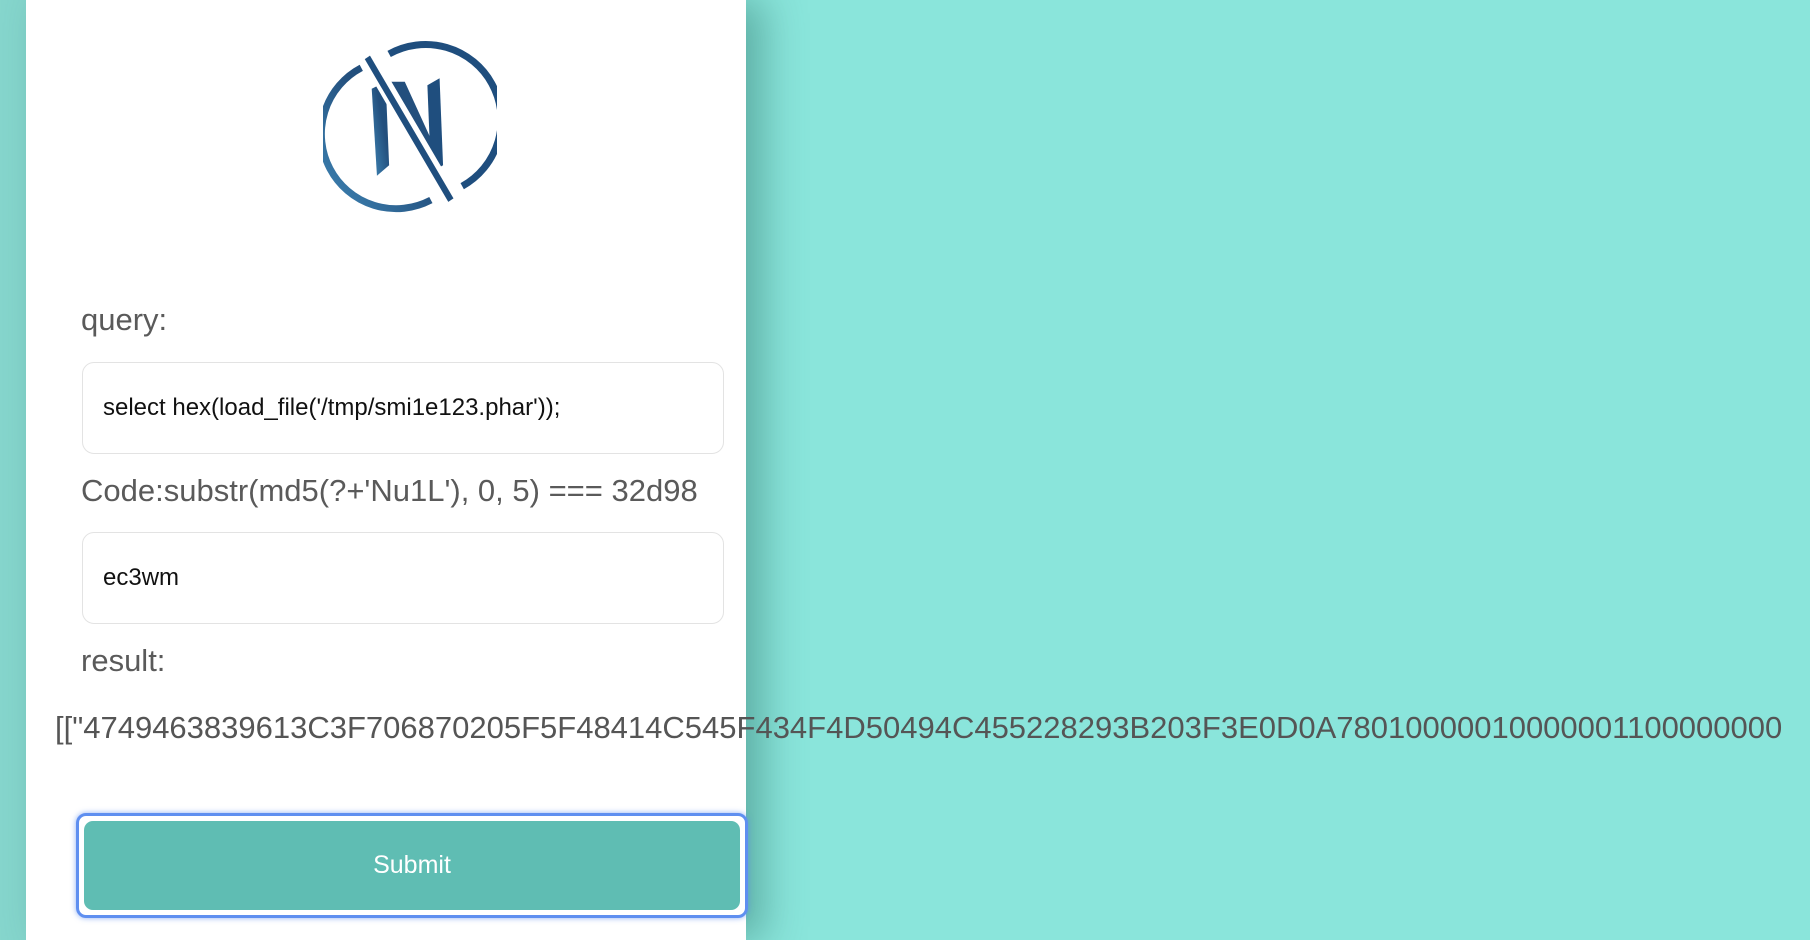  Describe the element at coordinates (13, 470) in the screenshot. I see `background-strip` at that location.